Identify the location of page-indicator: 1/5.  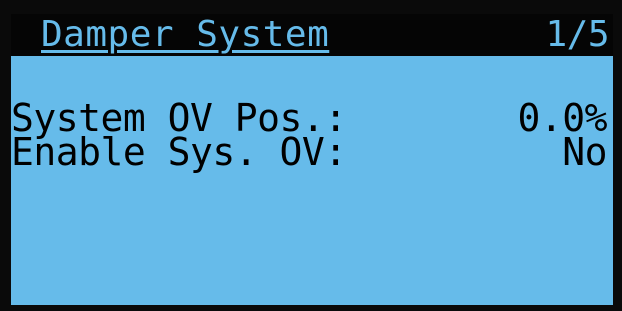
(577, 34).